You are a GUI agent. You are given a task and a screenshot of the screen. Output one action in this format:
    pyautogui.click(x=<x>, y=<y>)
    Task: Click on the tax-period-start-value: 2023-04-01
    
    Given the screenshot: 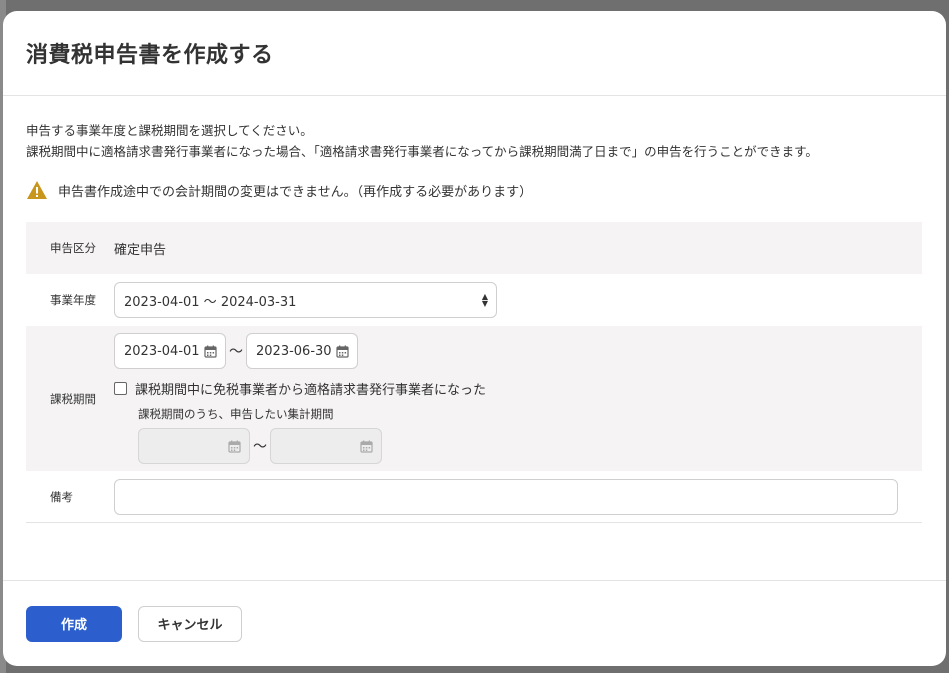 What is the action you would take?
    pyautogui.click(x=162, y=351)
    